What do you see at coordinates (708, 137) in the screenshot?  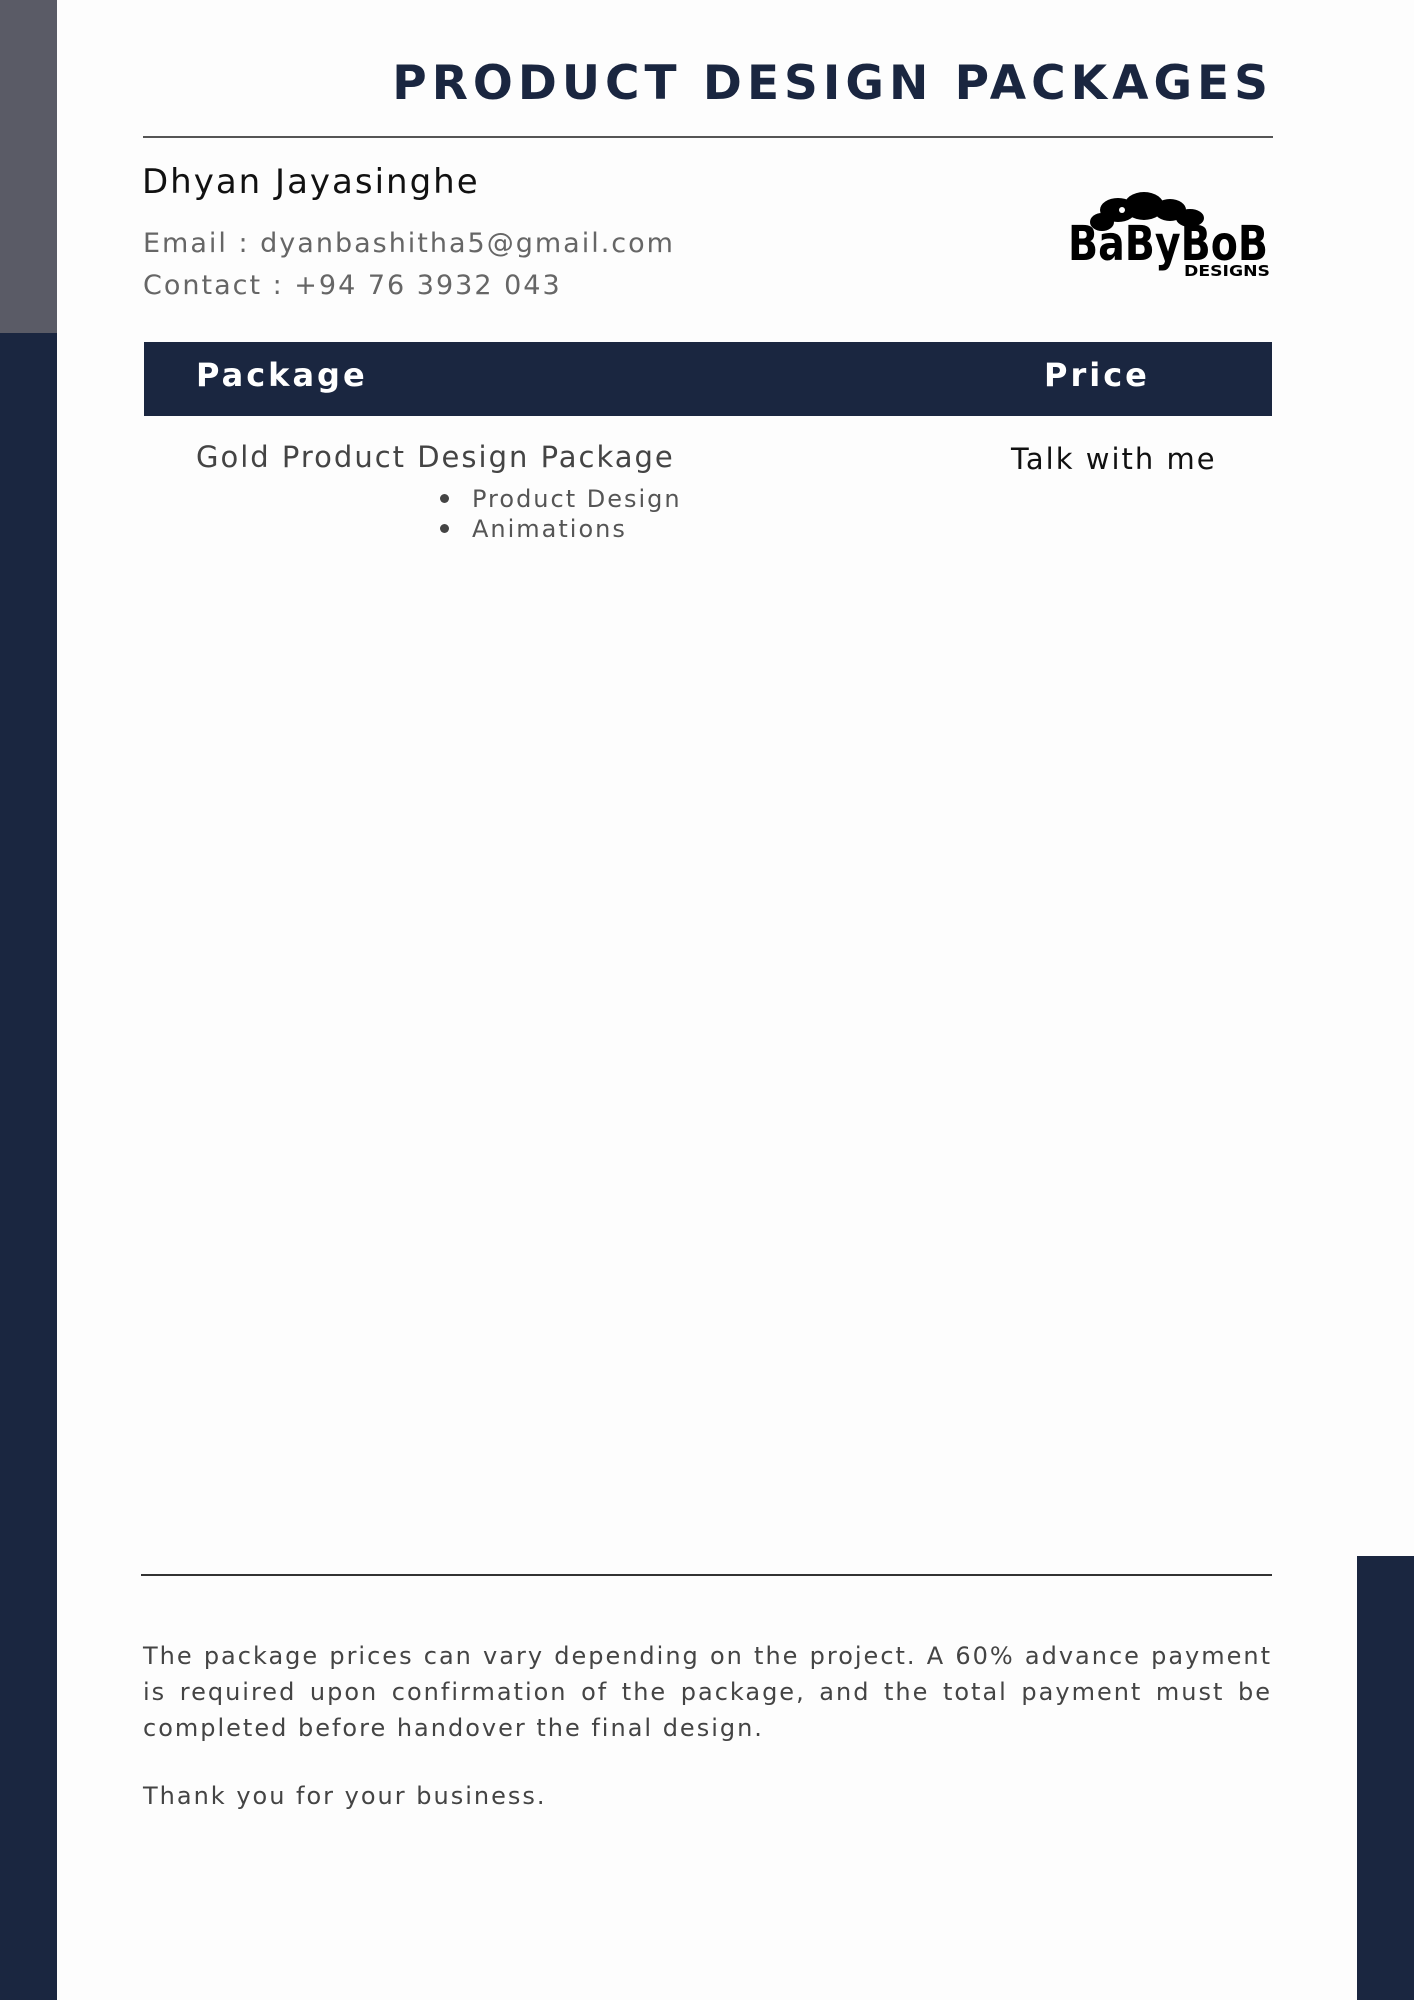 I see `header-divider` at bounding box center [708, 137].